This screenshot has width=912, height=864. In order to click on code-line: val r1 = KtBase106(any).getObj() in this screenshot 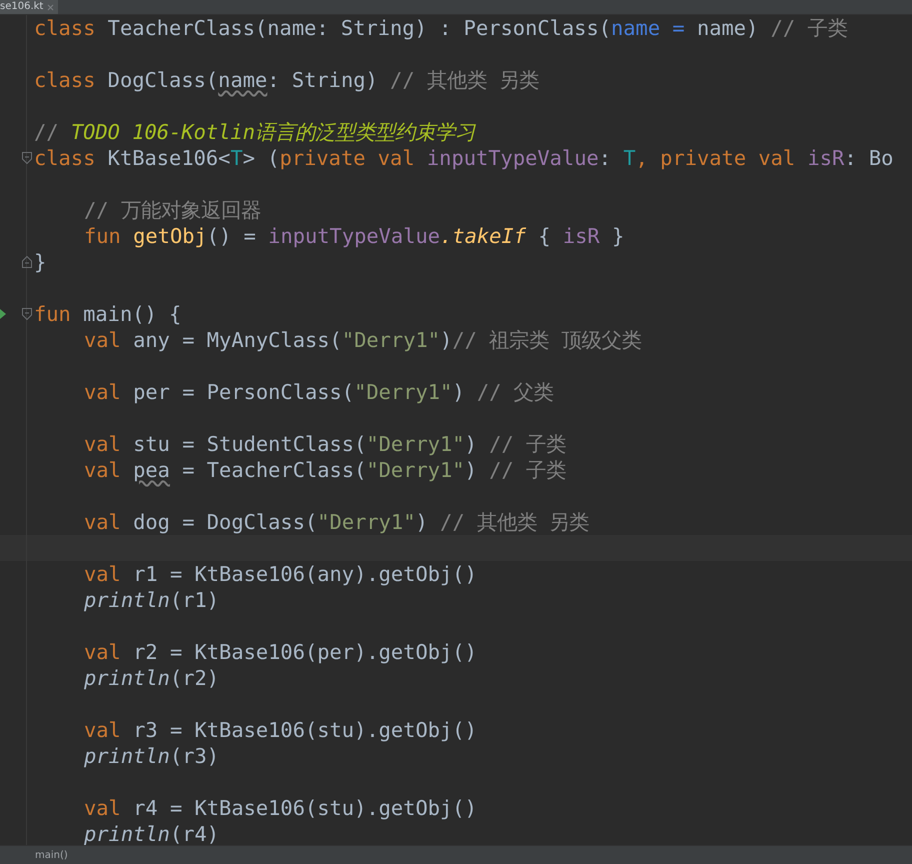, I will do `click(280, 574)`.